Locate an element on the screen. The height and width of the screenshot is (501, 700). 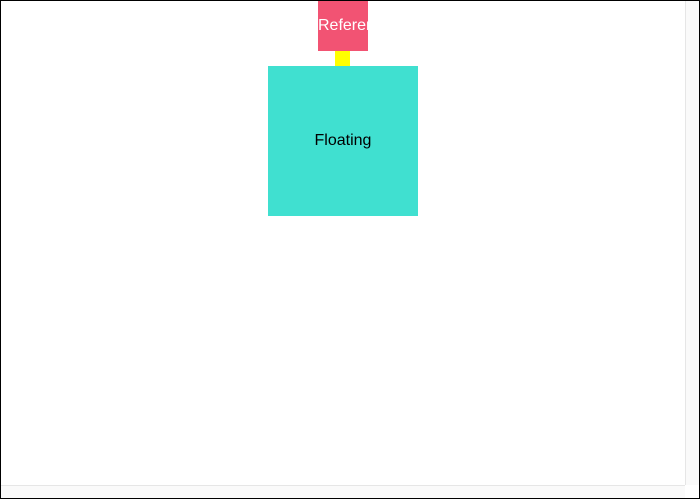
reference-label: Reference is located at coordinates (343, 25).